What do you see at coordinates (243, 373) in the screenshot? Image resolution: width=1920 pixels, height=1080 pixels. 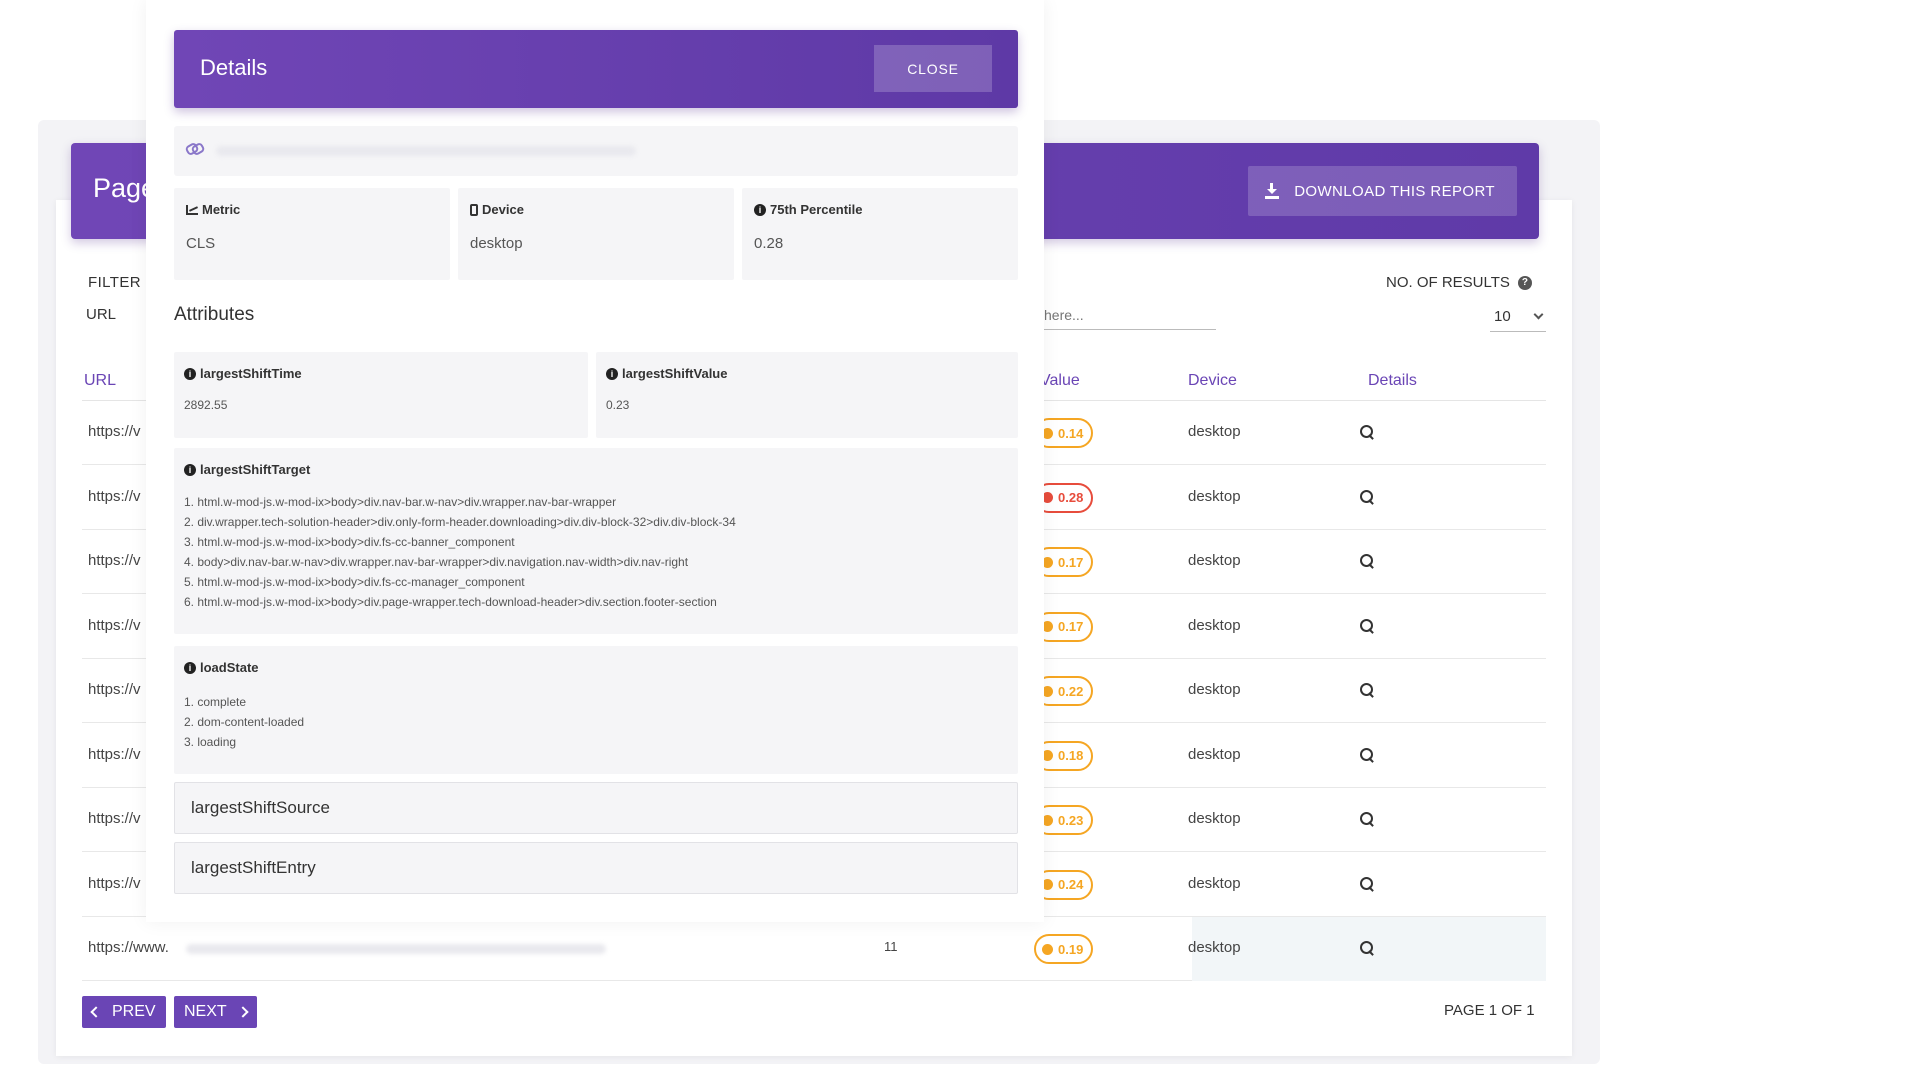 I see `largest-shift-time-label: i largestShiftTime` at bounding box center [243, 373].